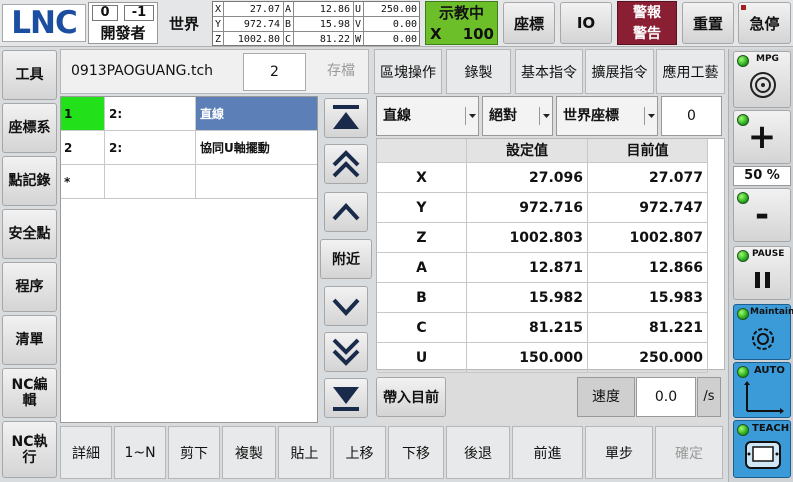  Describe the element at coordinates (346, 118) in the screenshot. I see `jump-top-button` at that location.